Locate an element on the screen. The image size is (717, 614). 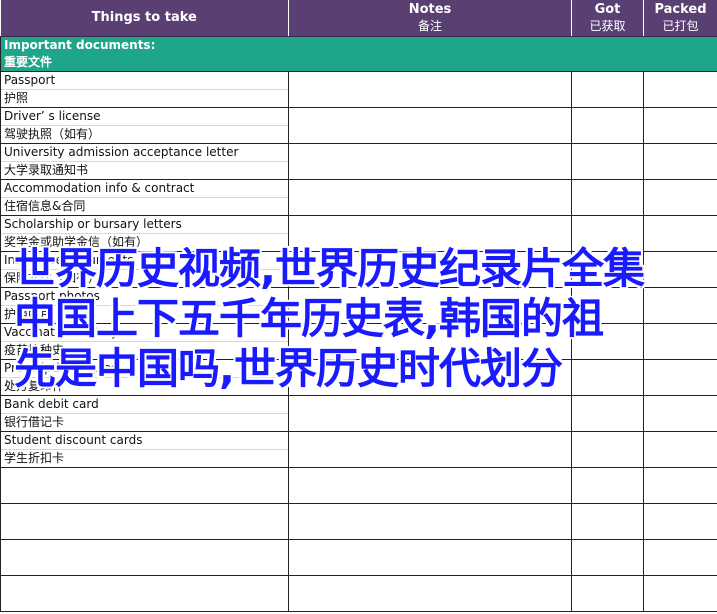
item-label-zh: 护照 is located at coordinates (16, 98).